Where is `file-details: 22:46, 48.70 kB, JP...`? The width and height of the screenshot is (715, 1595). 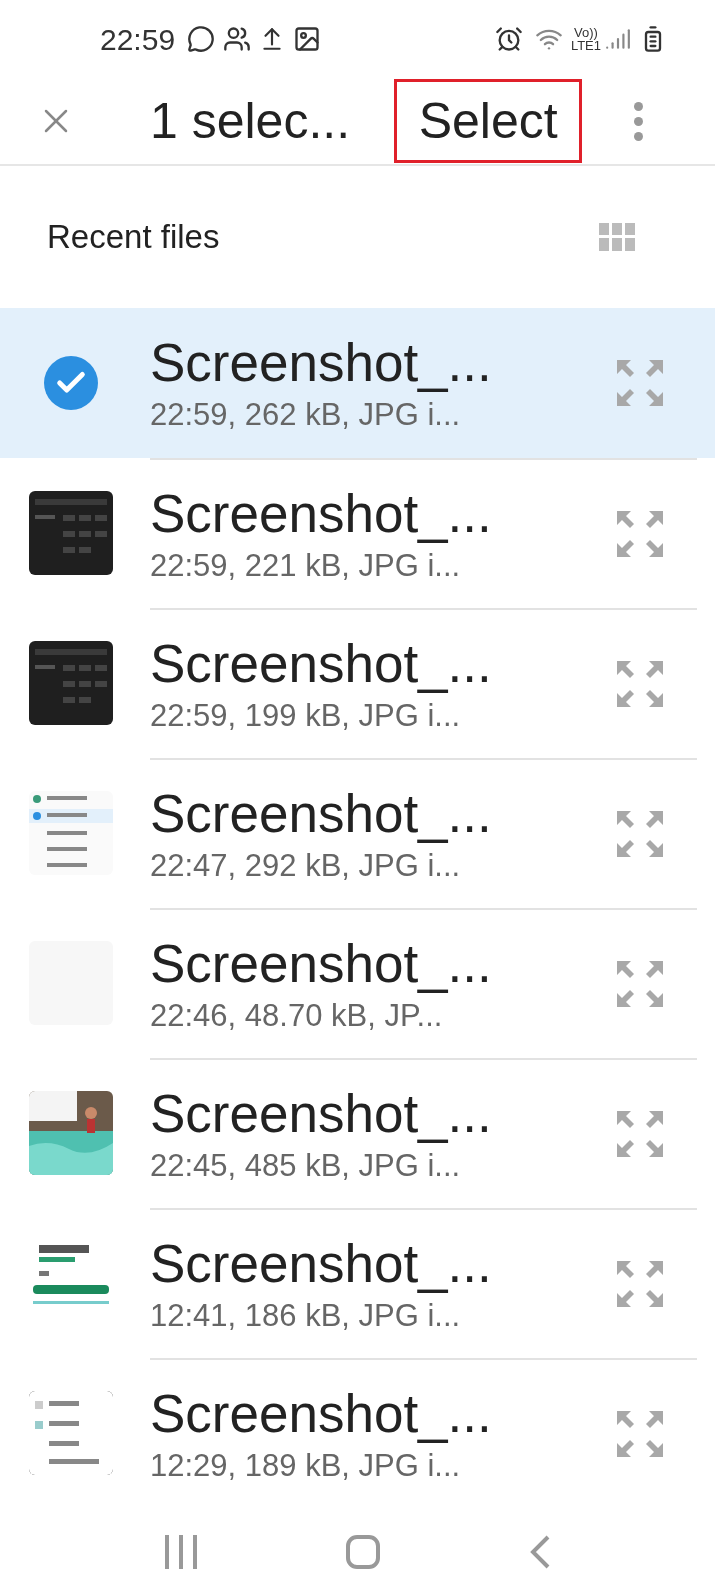 file-details: 22:46, 48.70 kB, JP... is located at coordinates (297, 1015).